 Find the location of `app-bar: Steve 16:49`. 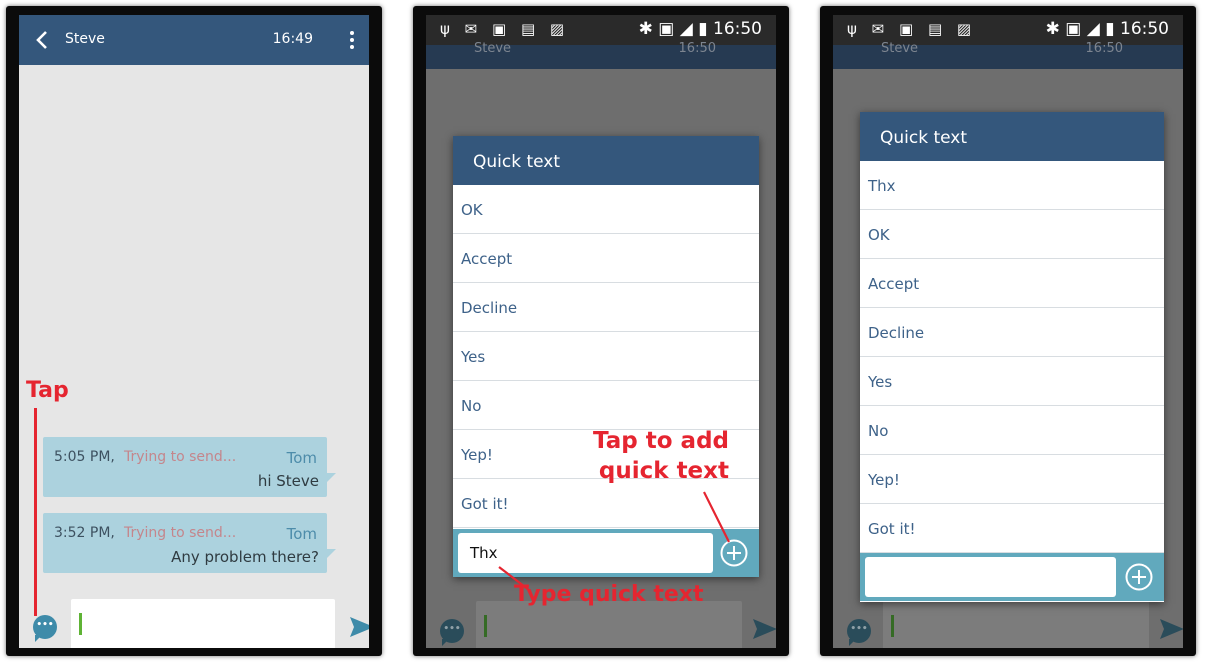

app-bar: Steve 16:49 is located at coordinates (194, 40).